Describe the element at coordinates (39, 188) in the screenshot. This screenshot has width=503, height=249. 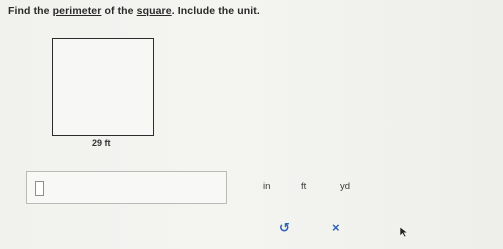
I see `answer-input` at that location.